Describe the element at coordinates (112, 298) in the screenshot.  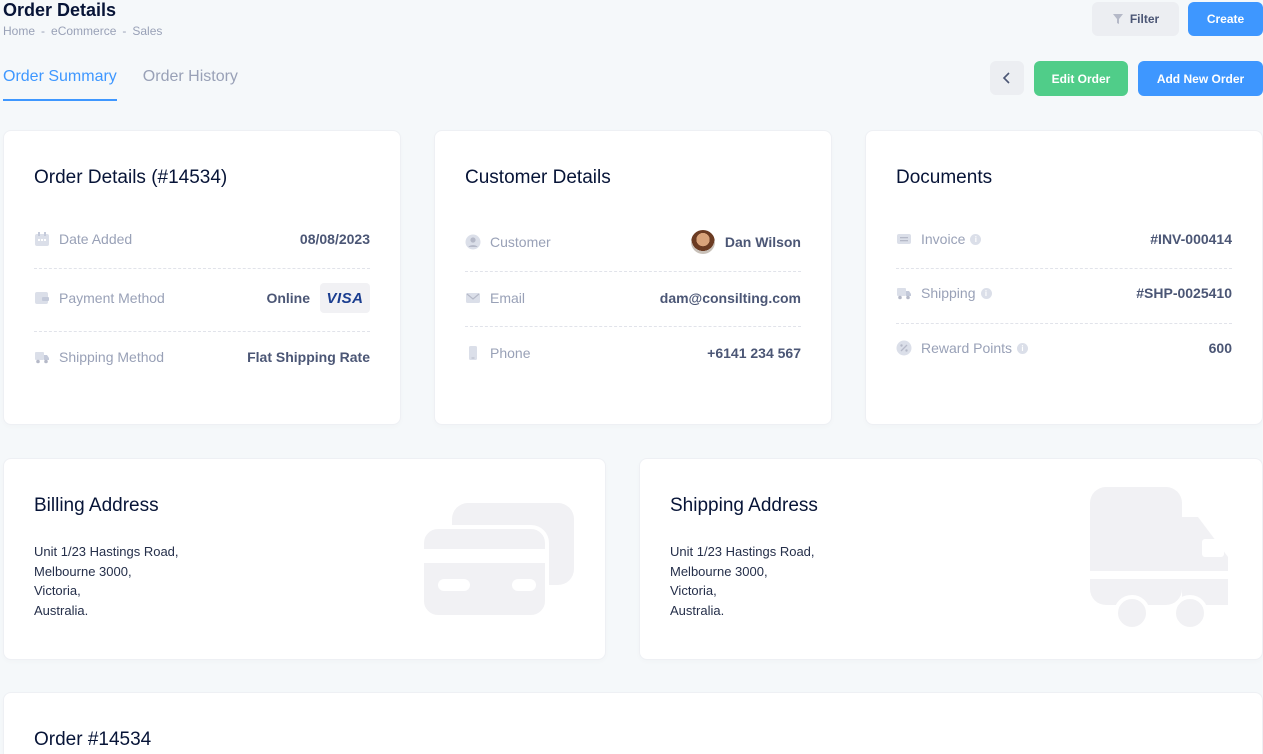
I see `payment-method-label: Payment Method` at that location.